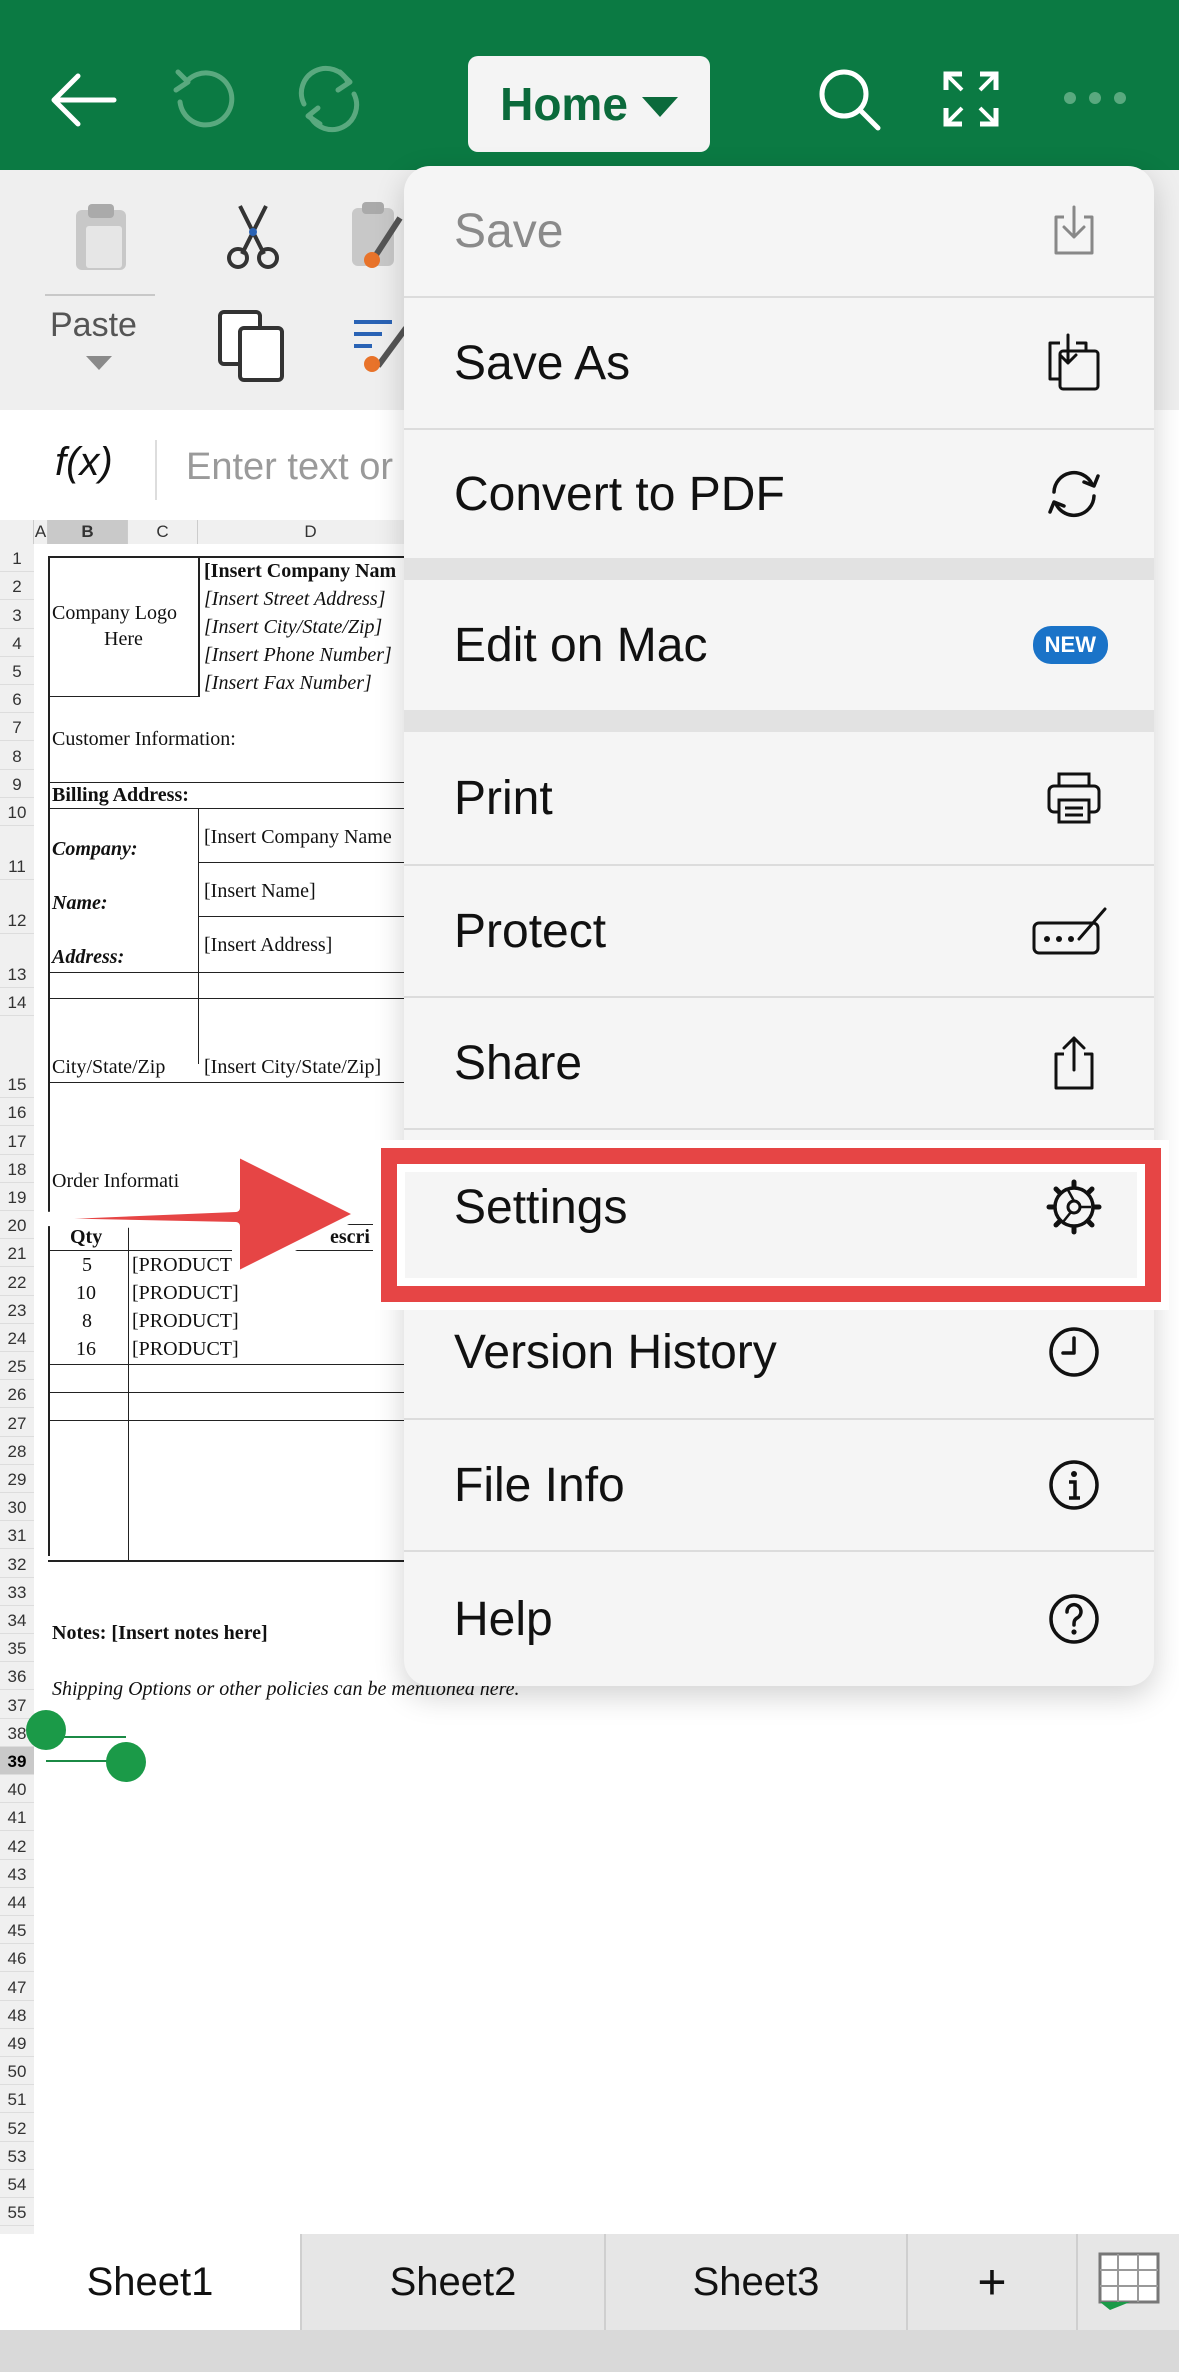 The image size is (1179, 2372). I want to click on row-header: 21, so click(17, 1253).